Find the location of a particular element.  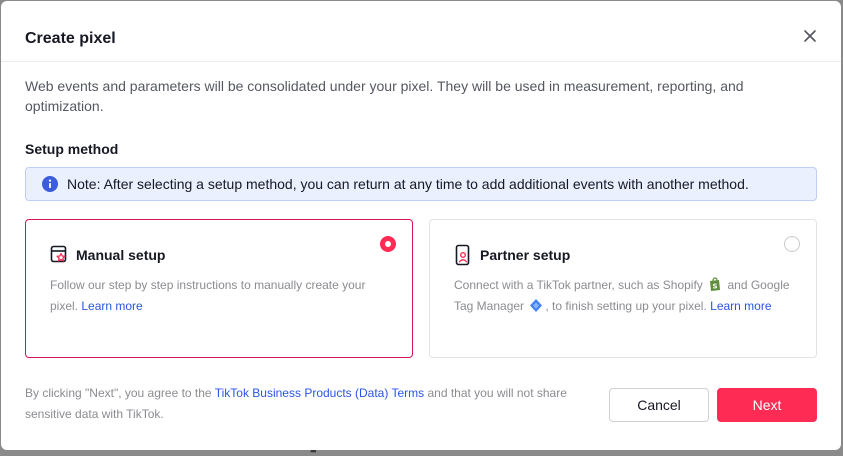

info-icon is located at coordinates (50, 184).